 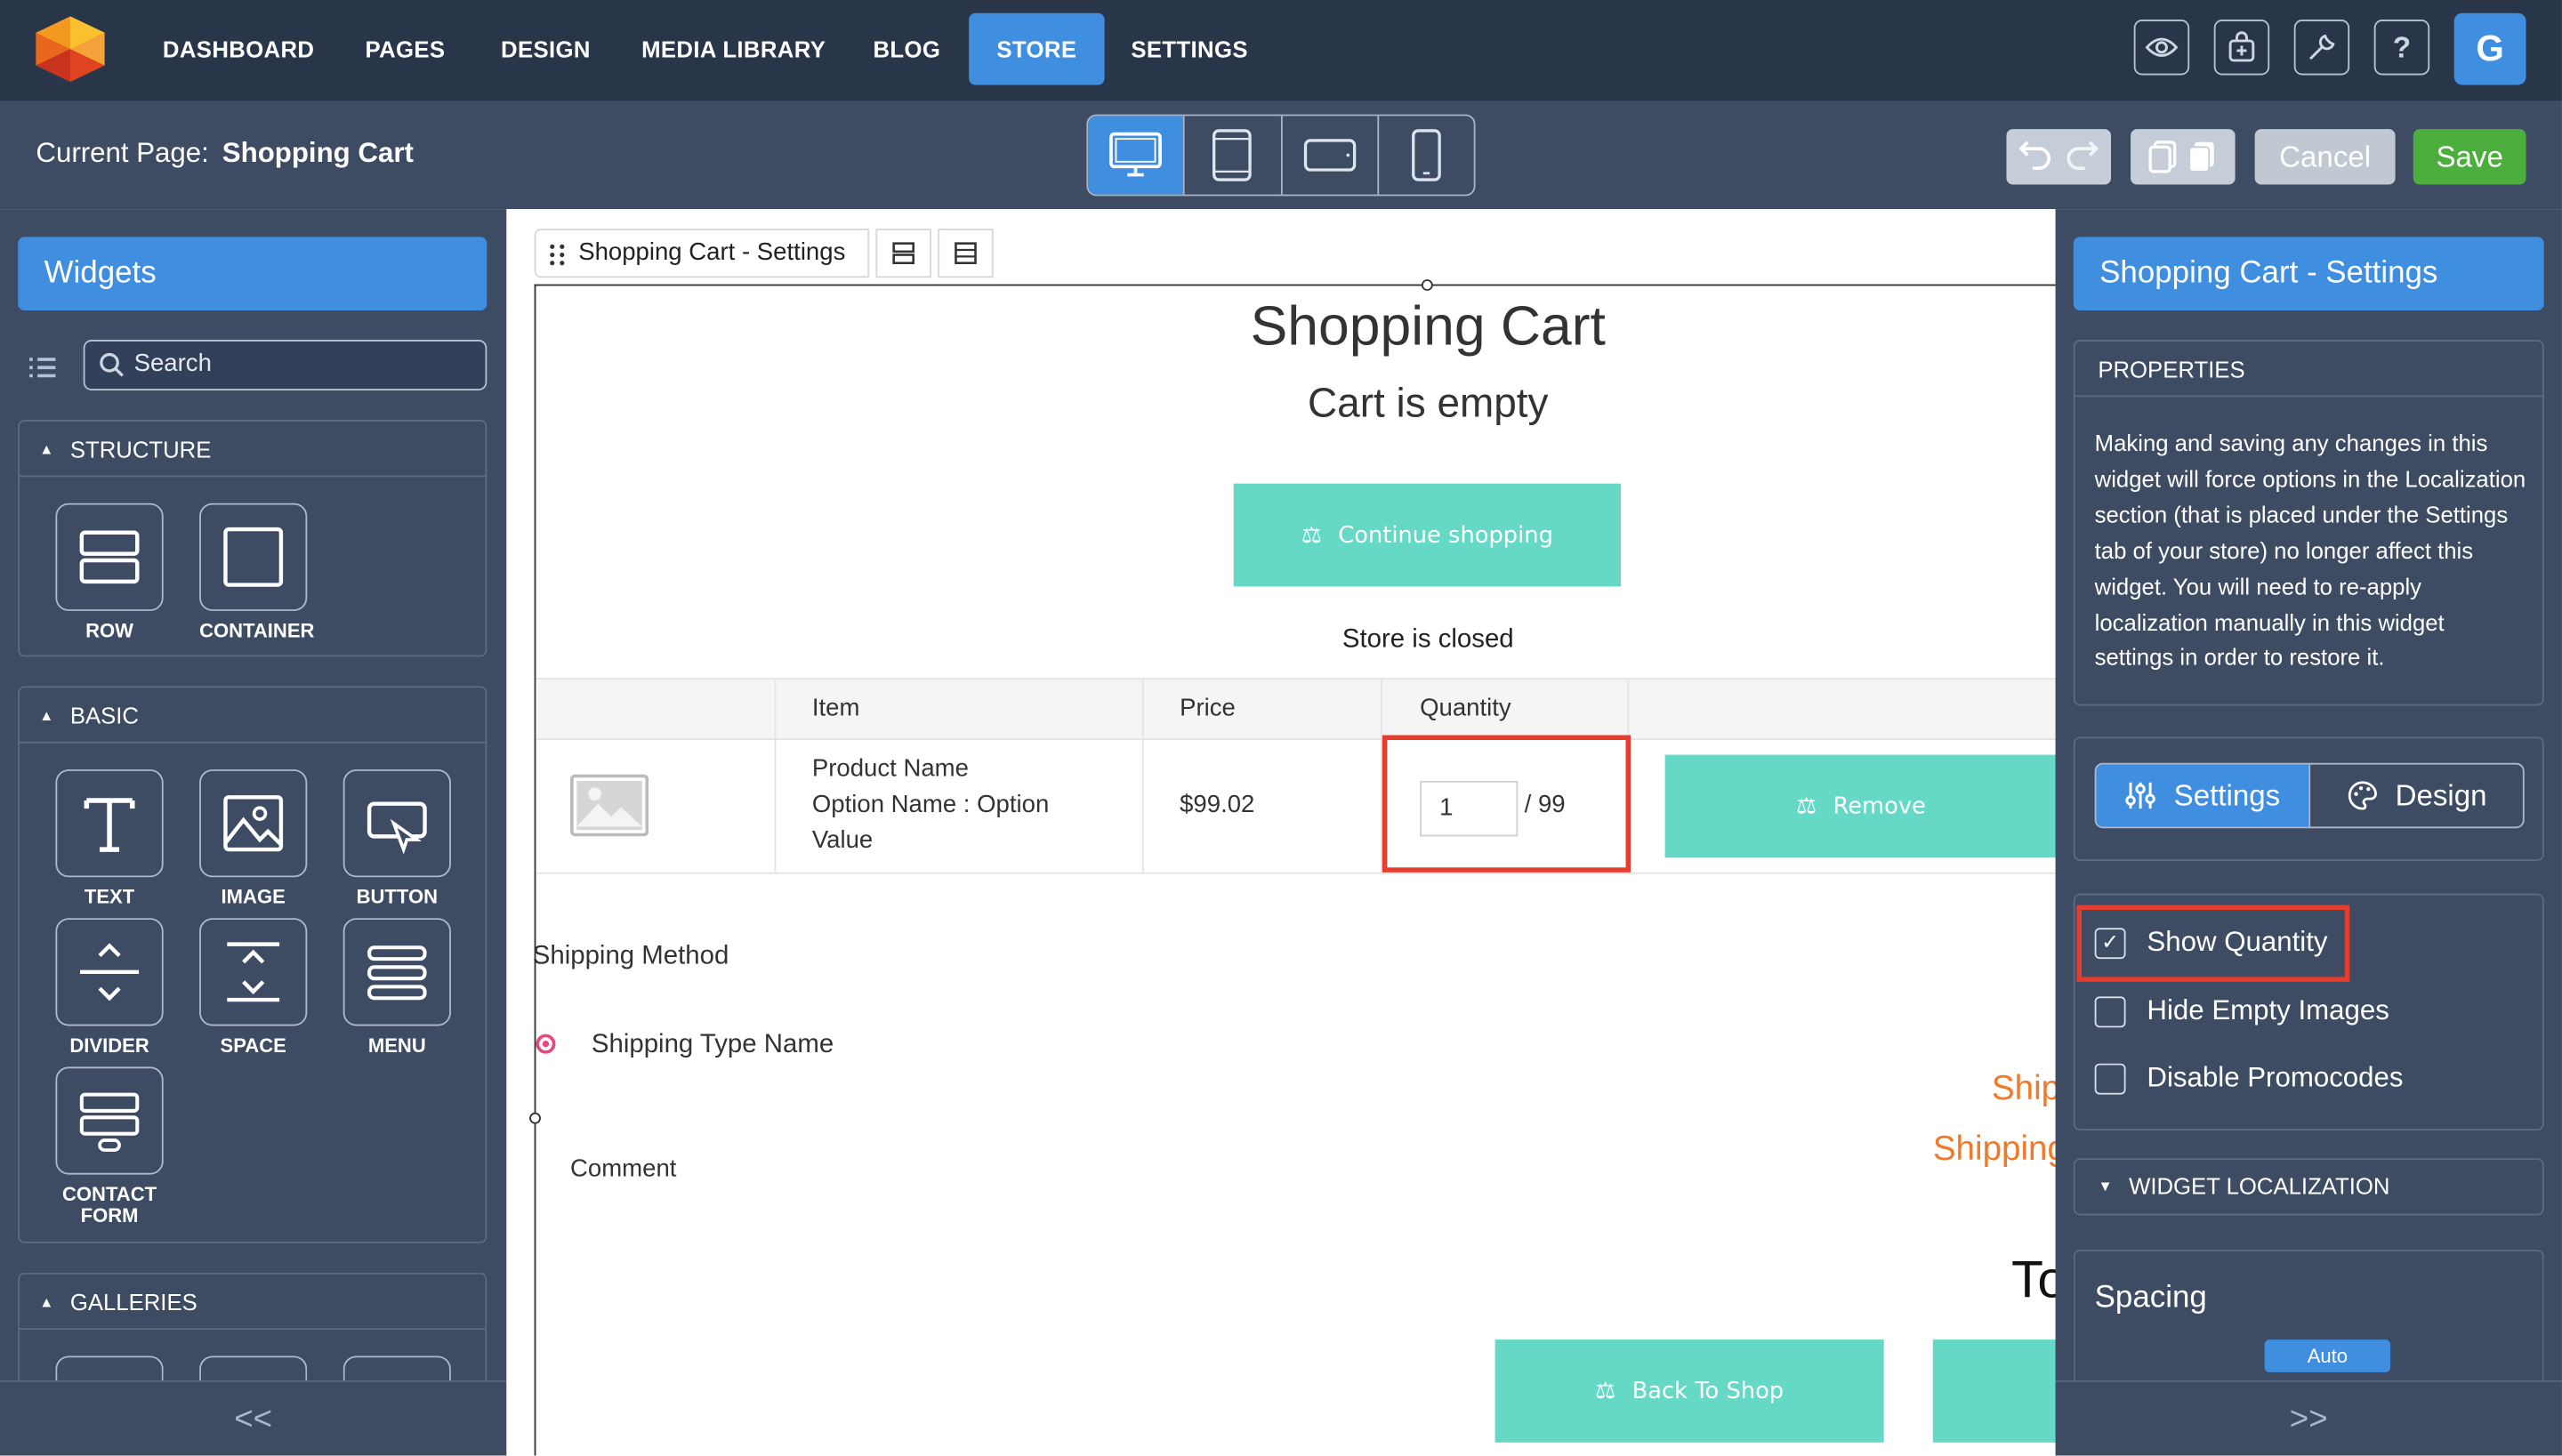 What do you see at coordinates (1465, 708) in the screenshot?
I see `column-header-quantity: Quantity` at bounding box center [1465, 708].